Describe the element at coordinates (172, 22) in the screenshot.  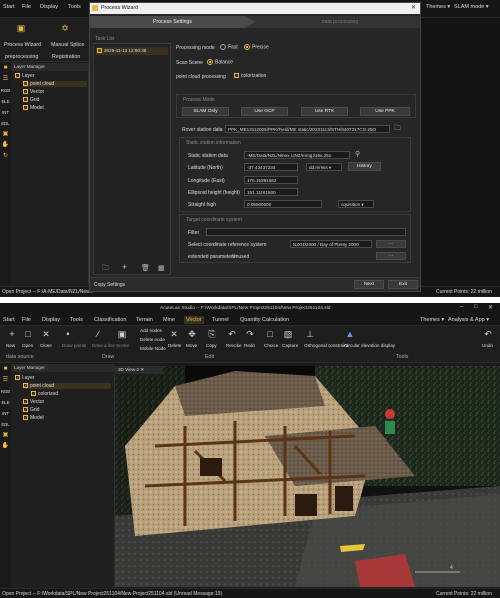
I see `step-process-settings: Process Settings` at that location.